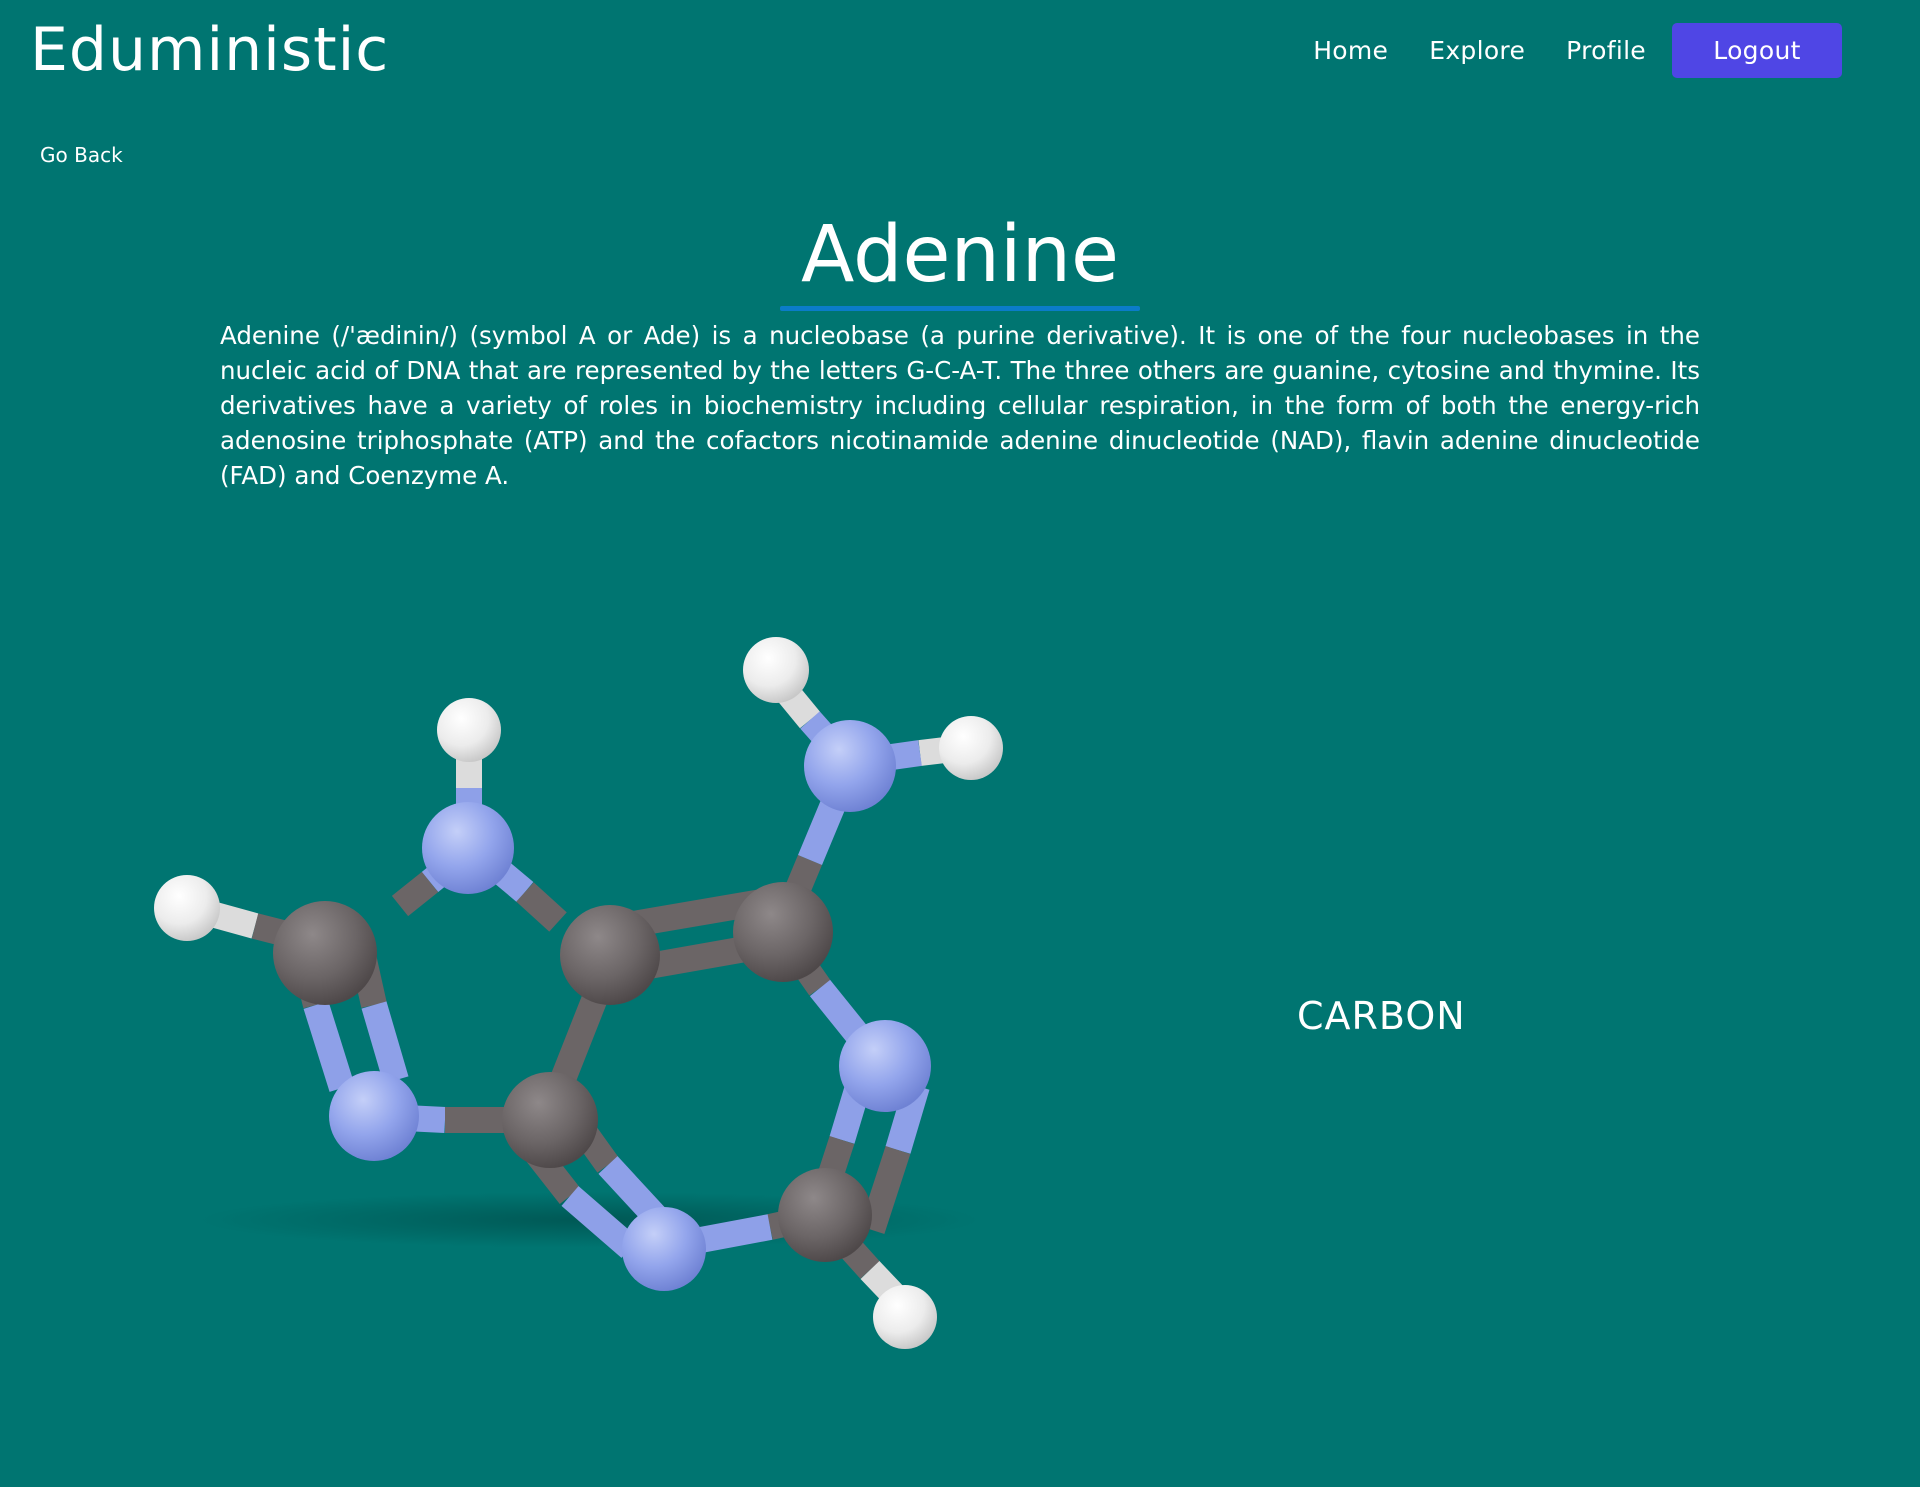 This screenshot has height=1487, width=1920. What do you see at coordinates (1477, 50) in the screenshot?
I see `nav-explore: Explore` at bounding box center [1477, 50].